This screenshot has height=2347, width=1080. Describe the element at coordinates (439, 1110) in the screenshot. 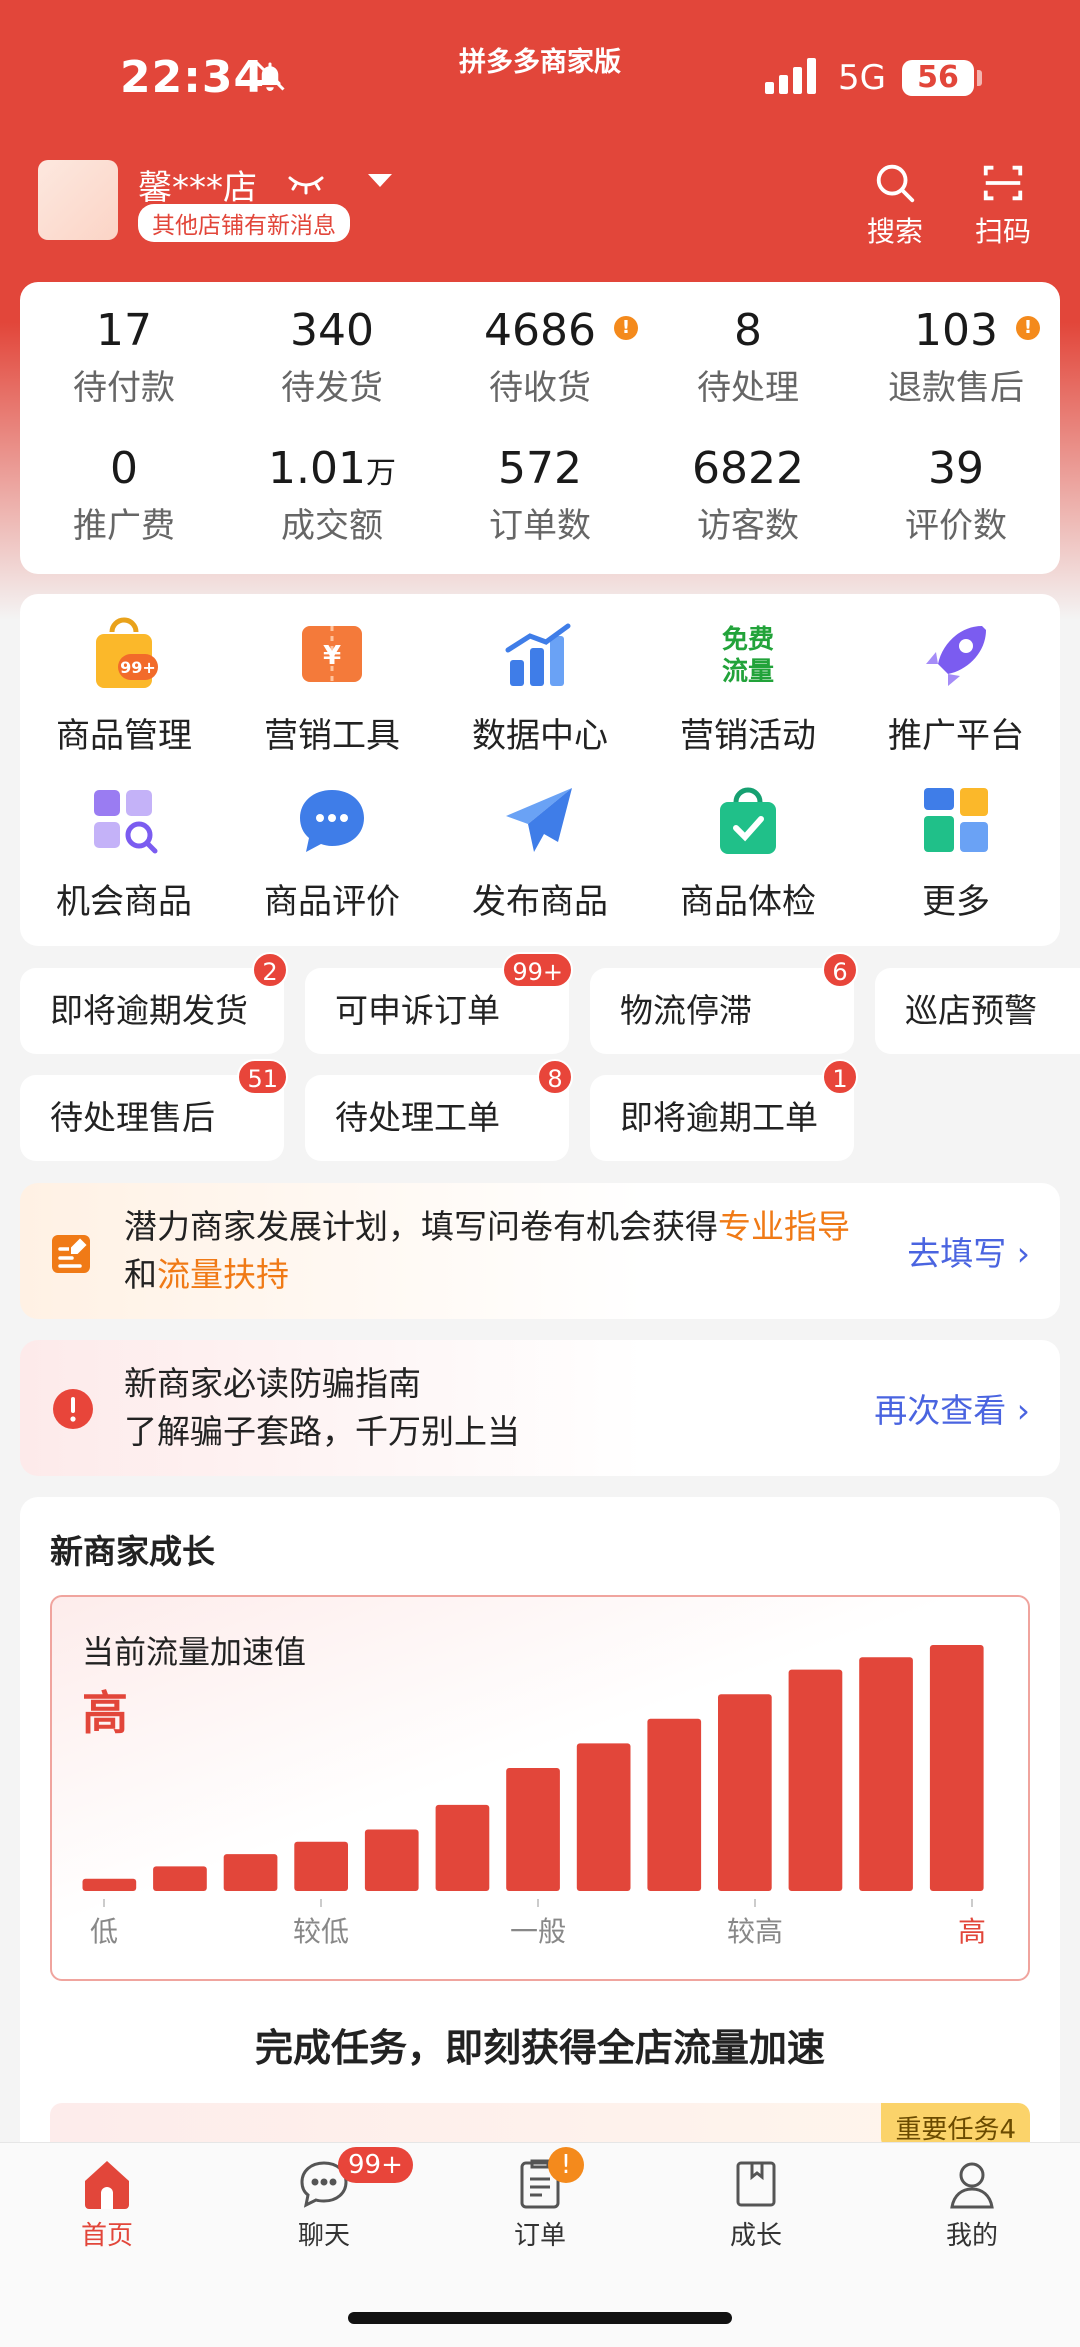

I see `chip-pending-tickets: 待处理工单 8` at that location.